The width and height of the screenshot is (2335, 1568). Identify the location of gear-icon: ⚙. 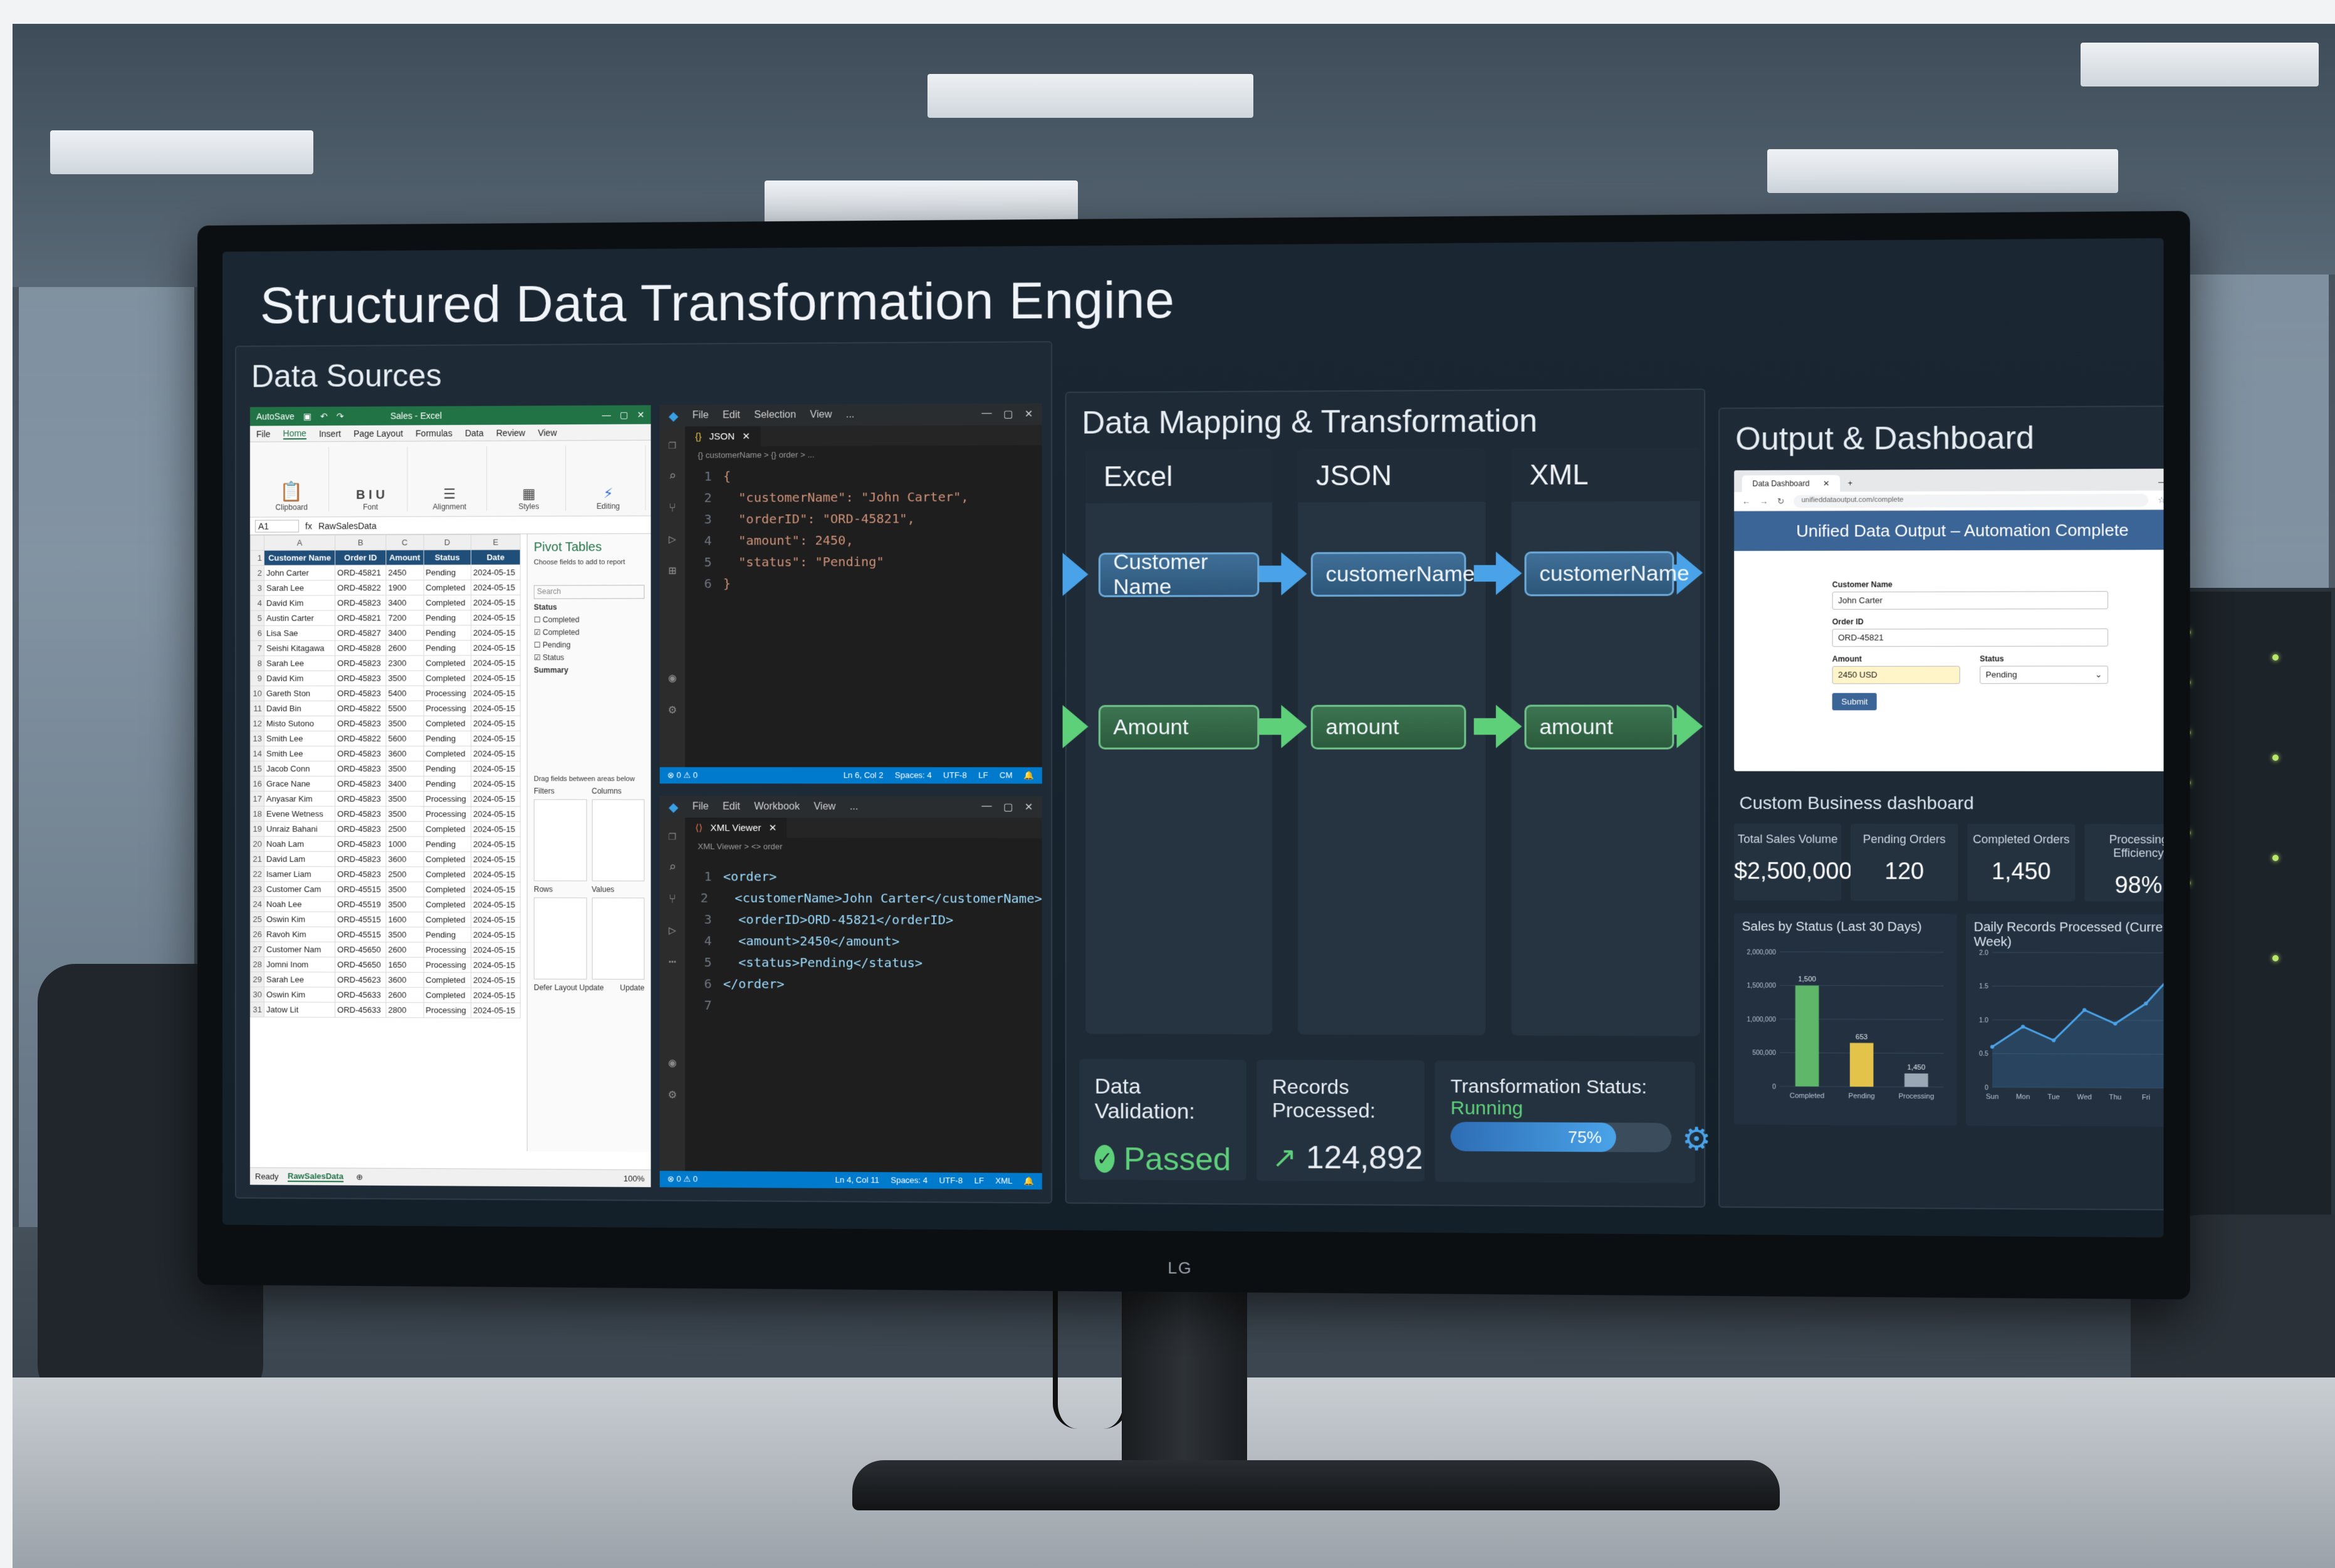
(1697, 1139).